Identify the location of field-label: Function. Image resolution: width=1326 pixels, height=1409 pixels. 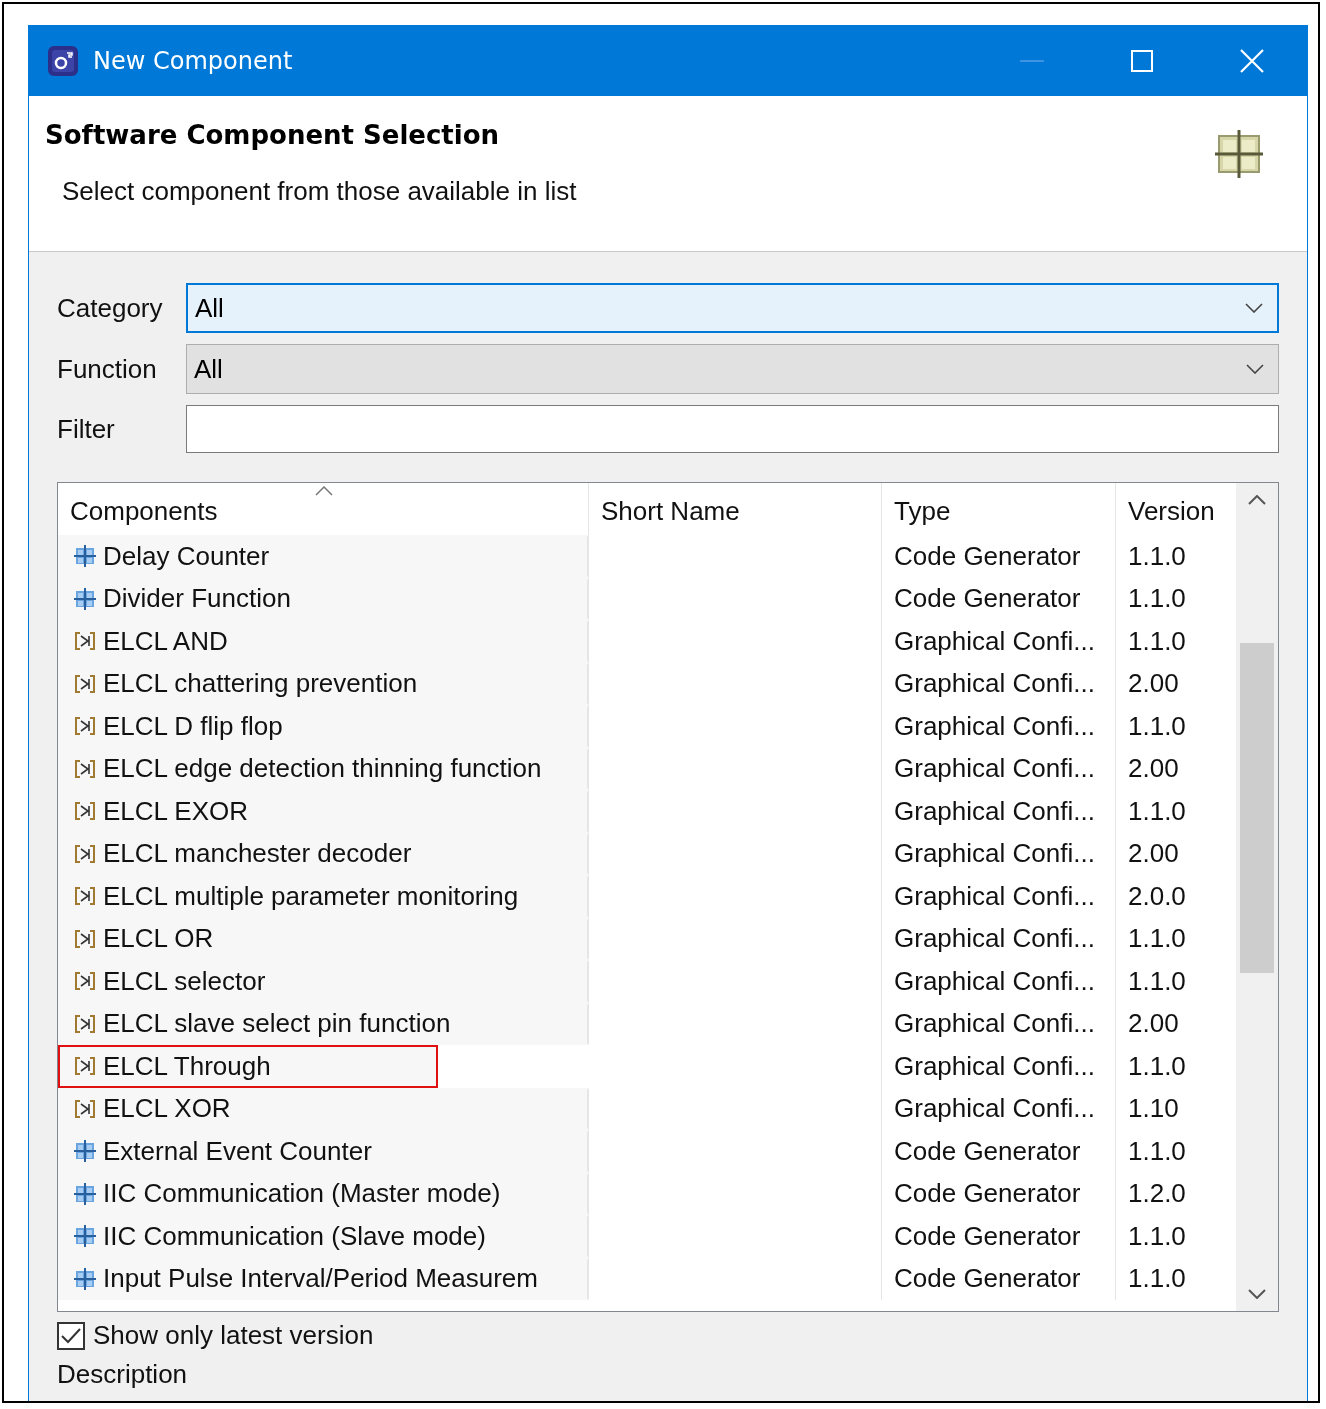
(107, 369).